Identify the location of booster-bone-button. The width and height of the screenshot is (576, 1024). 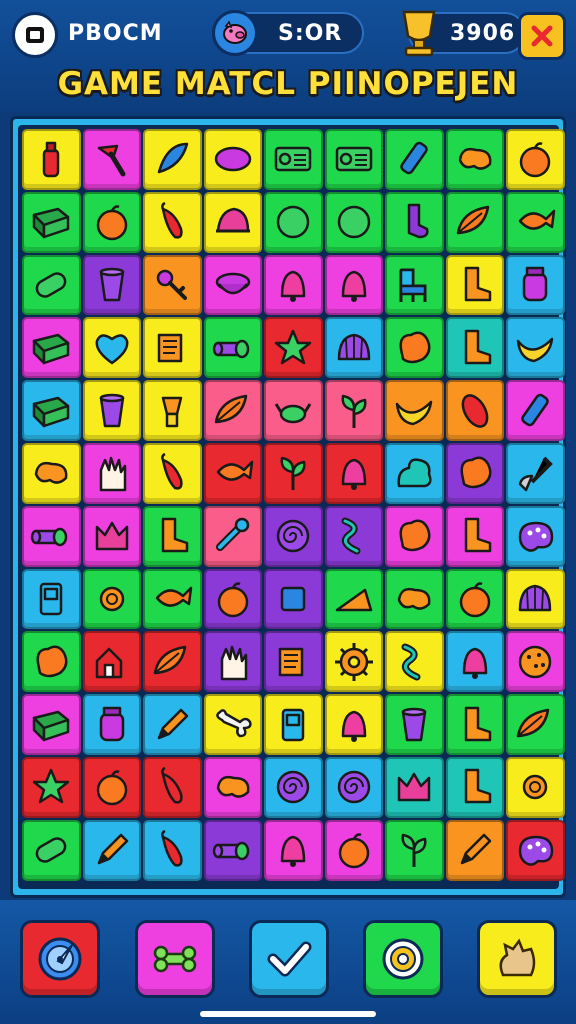
(175, 959).